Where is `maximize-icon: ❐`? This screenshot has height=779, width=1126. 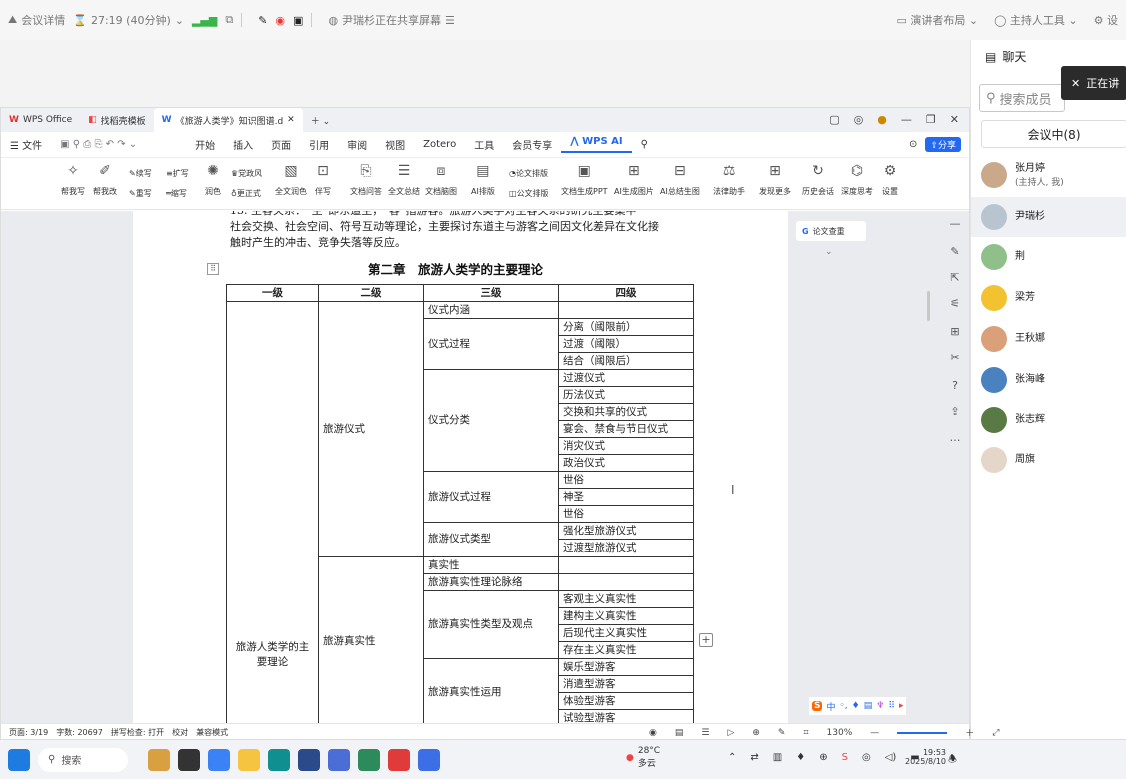 maximize-icon: ❐ is located at coordinates (931, 119).